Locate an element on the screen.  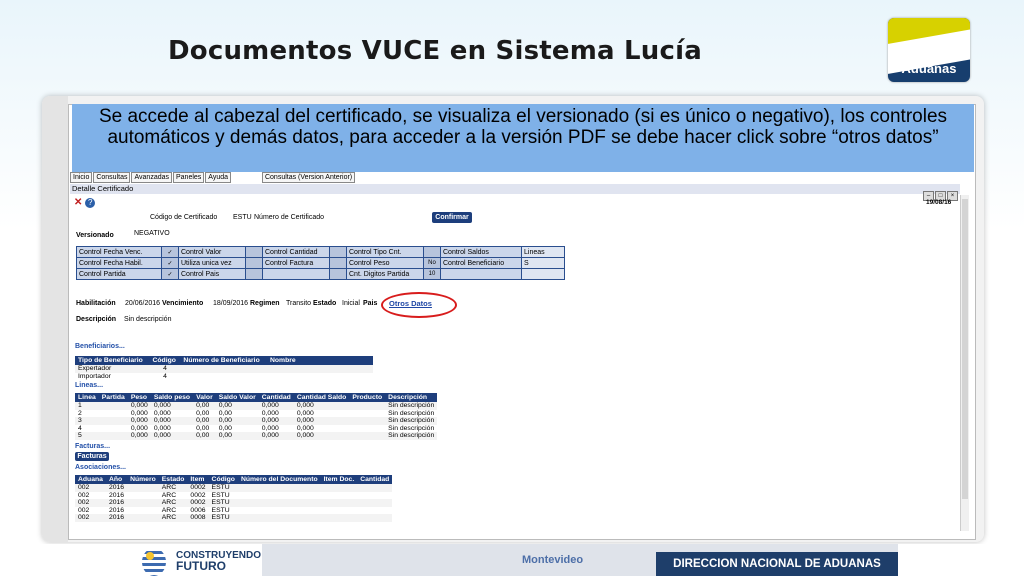
regimen-value: Transito is located at coordinates (299, 303).